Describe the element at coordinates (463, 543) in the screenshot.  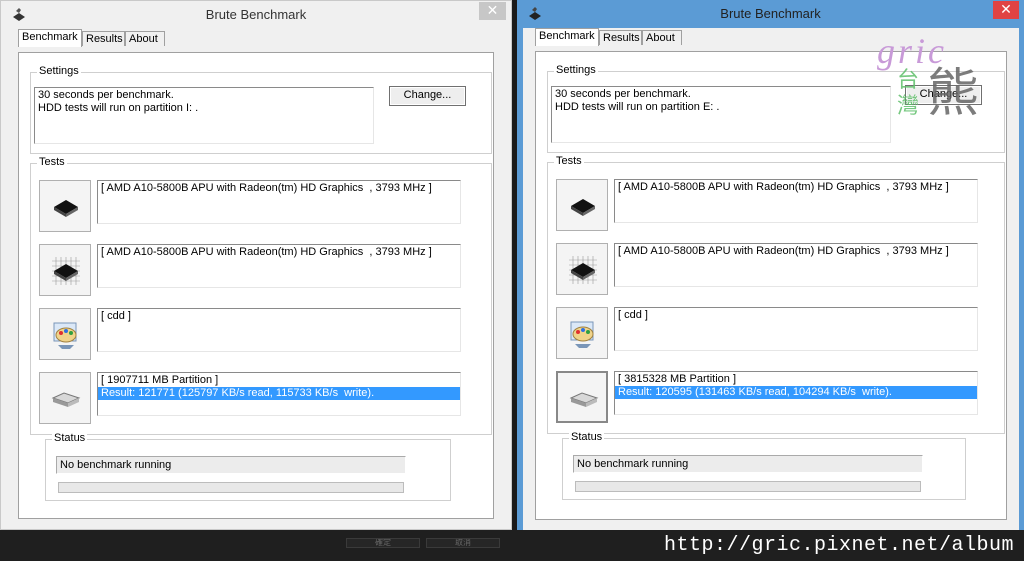
I see `cancel-button: 取消` at that location.